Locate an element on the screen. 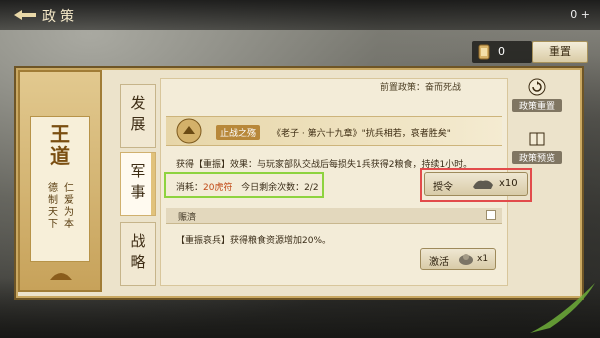 This screenshot has width=600, height=338. token-count: 0 is located at coordinates (501, 51).